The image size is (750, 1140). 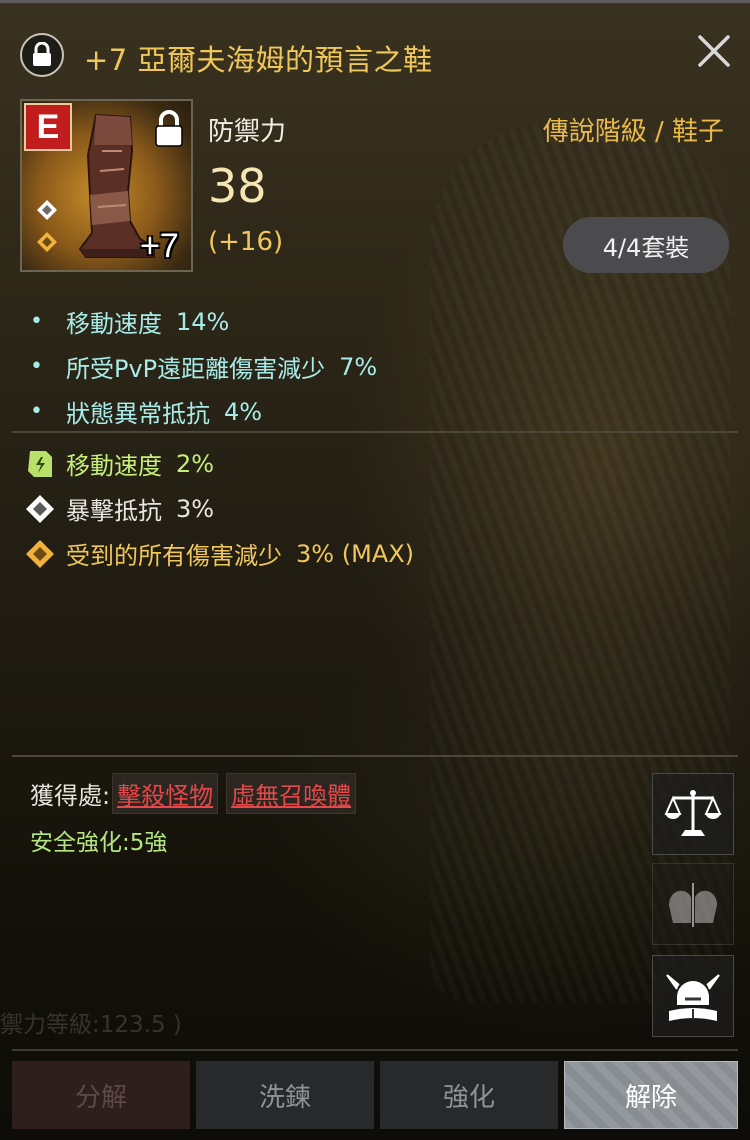 I want to click on white-diamond-icon, so click(x=40, y=509).